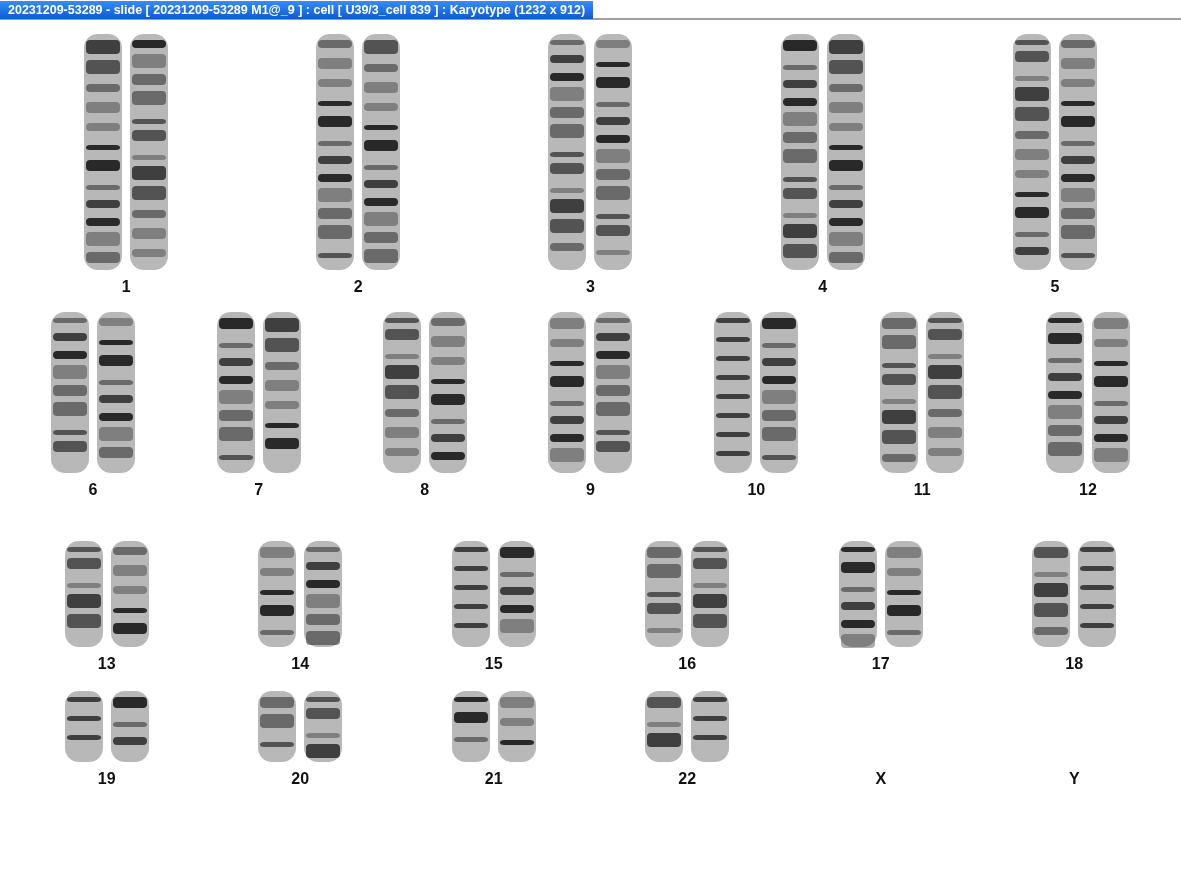  I want to click on chromosome-label: 10, so click(756, 490).